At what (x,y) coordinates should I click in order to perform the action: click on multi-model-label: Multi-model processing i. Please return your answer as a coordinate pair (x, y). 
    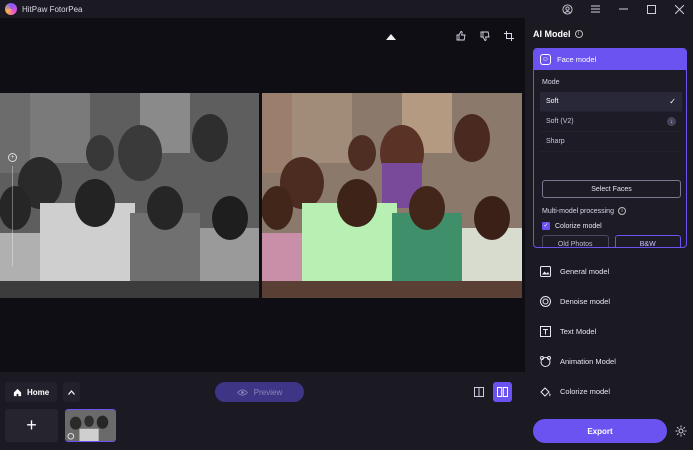
    Looking at the image, I should click on (584, 211).